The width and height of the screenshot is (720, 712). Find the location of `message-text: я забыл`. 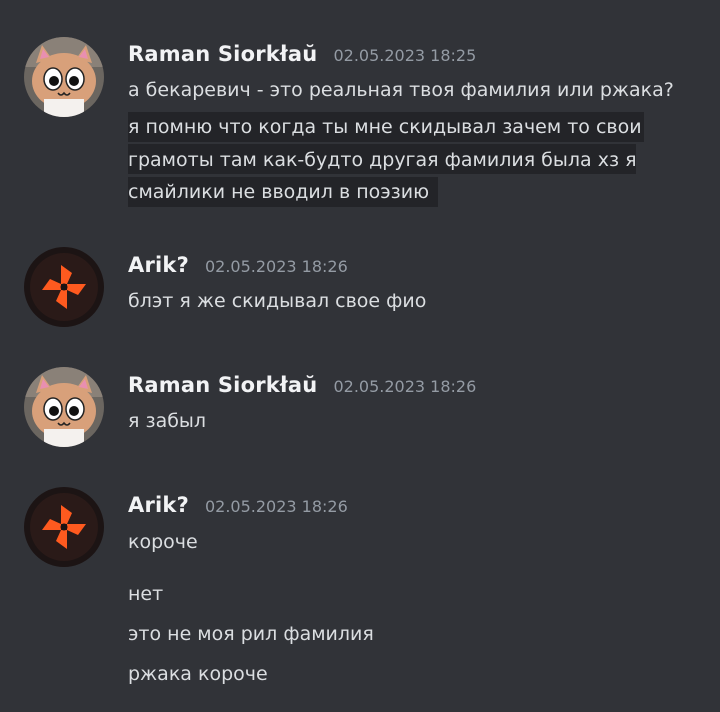

message-text: я забыл is located at coordinates (167, 421).